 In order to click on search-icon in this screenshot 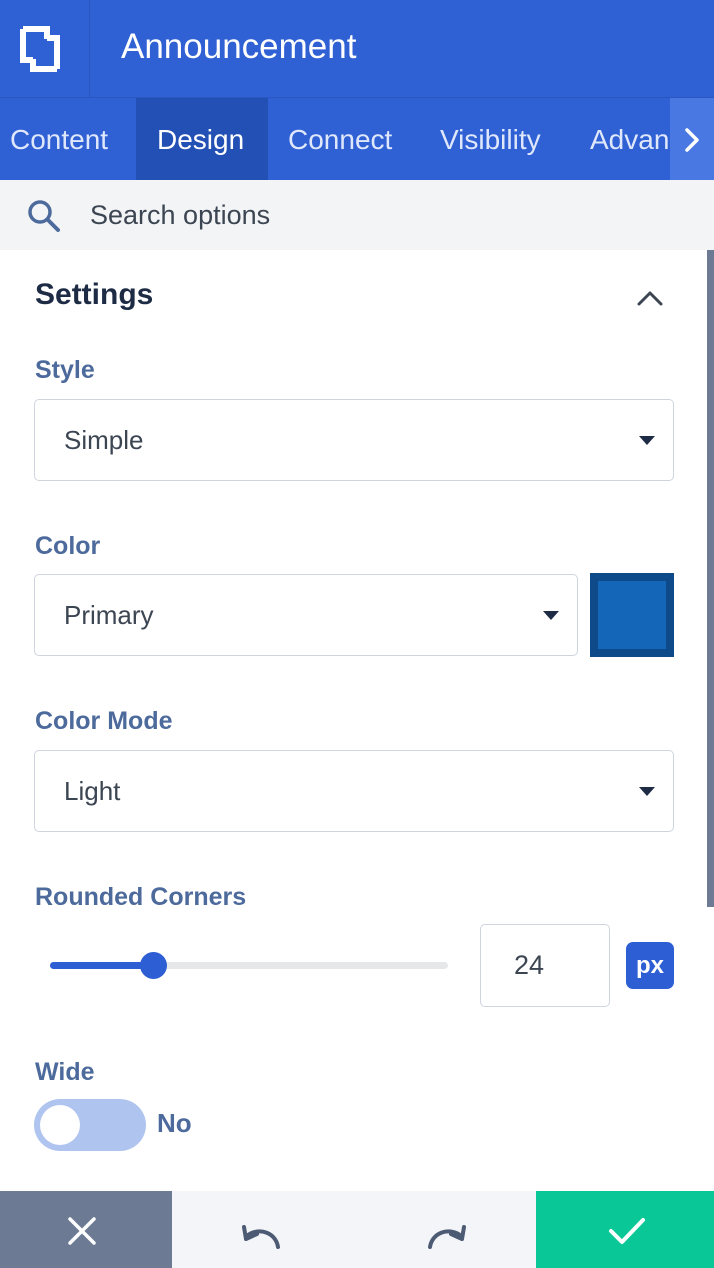, I will do `click(44, 216)`.